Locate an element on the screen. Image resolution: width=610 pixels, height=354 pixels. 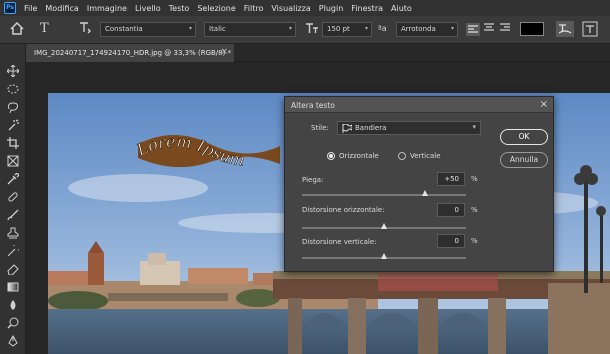
blur-tool-icon is located at coordinates (13, 305).